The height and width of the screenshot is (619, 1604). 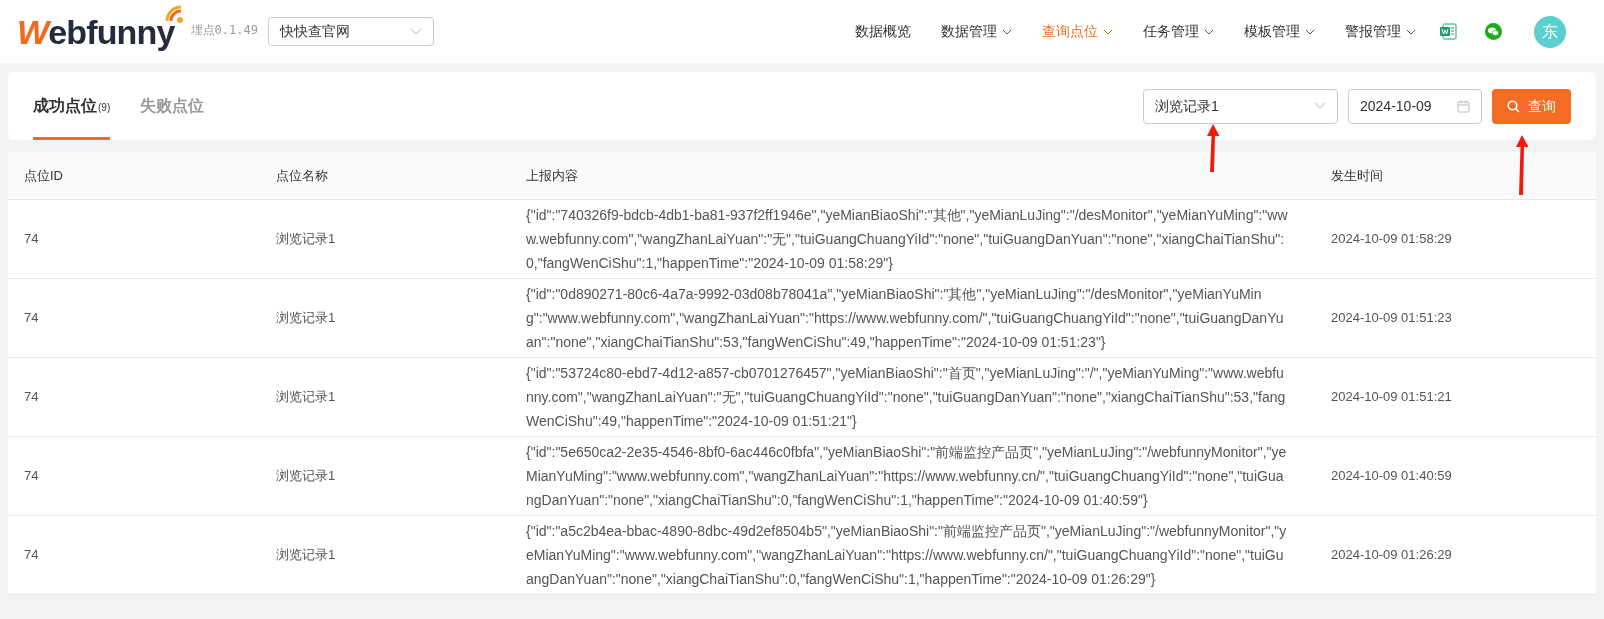 What do you see at coordinates (883, 31) in the screenshot?
I see `nav-item: 数据概览` at bounding box center [883, 31].